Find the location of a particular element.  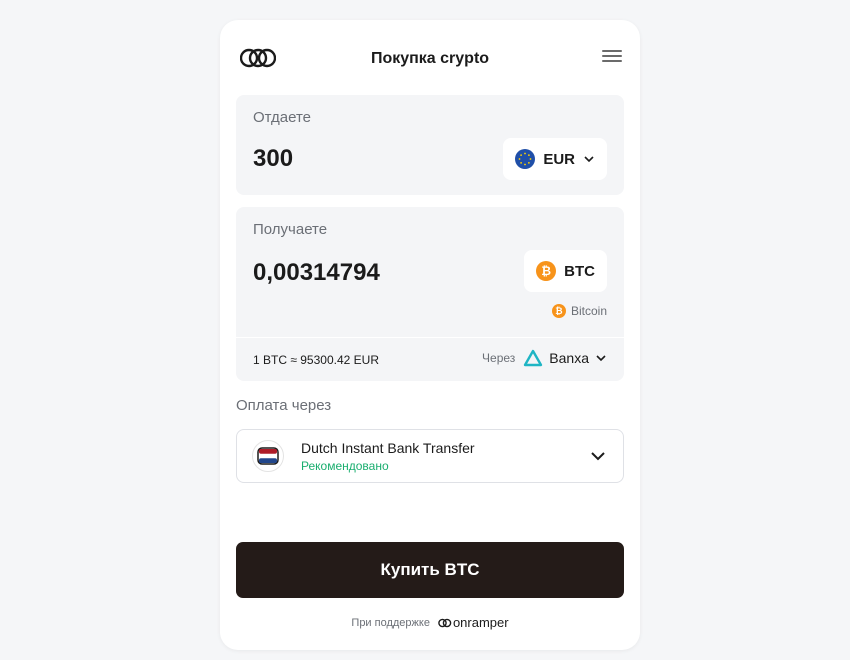

send-panel: Отдаете 300 EUR is located at coordinates (430, 145).